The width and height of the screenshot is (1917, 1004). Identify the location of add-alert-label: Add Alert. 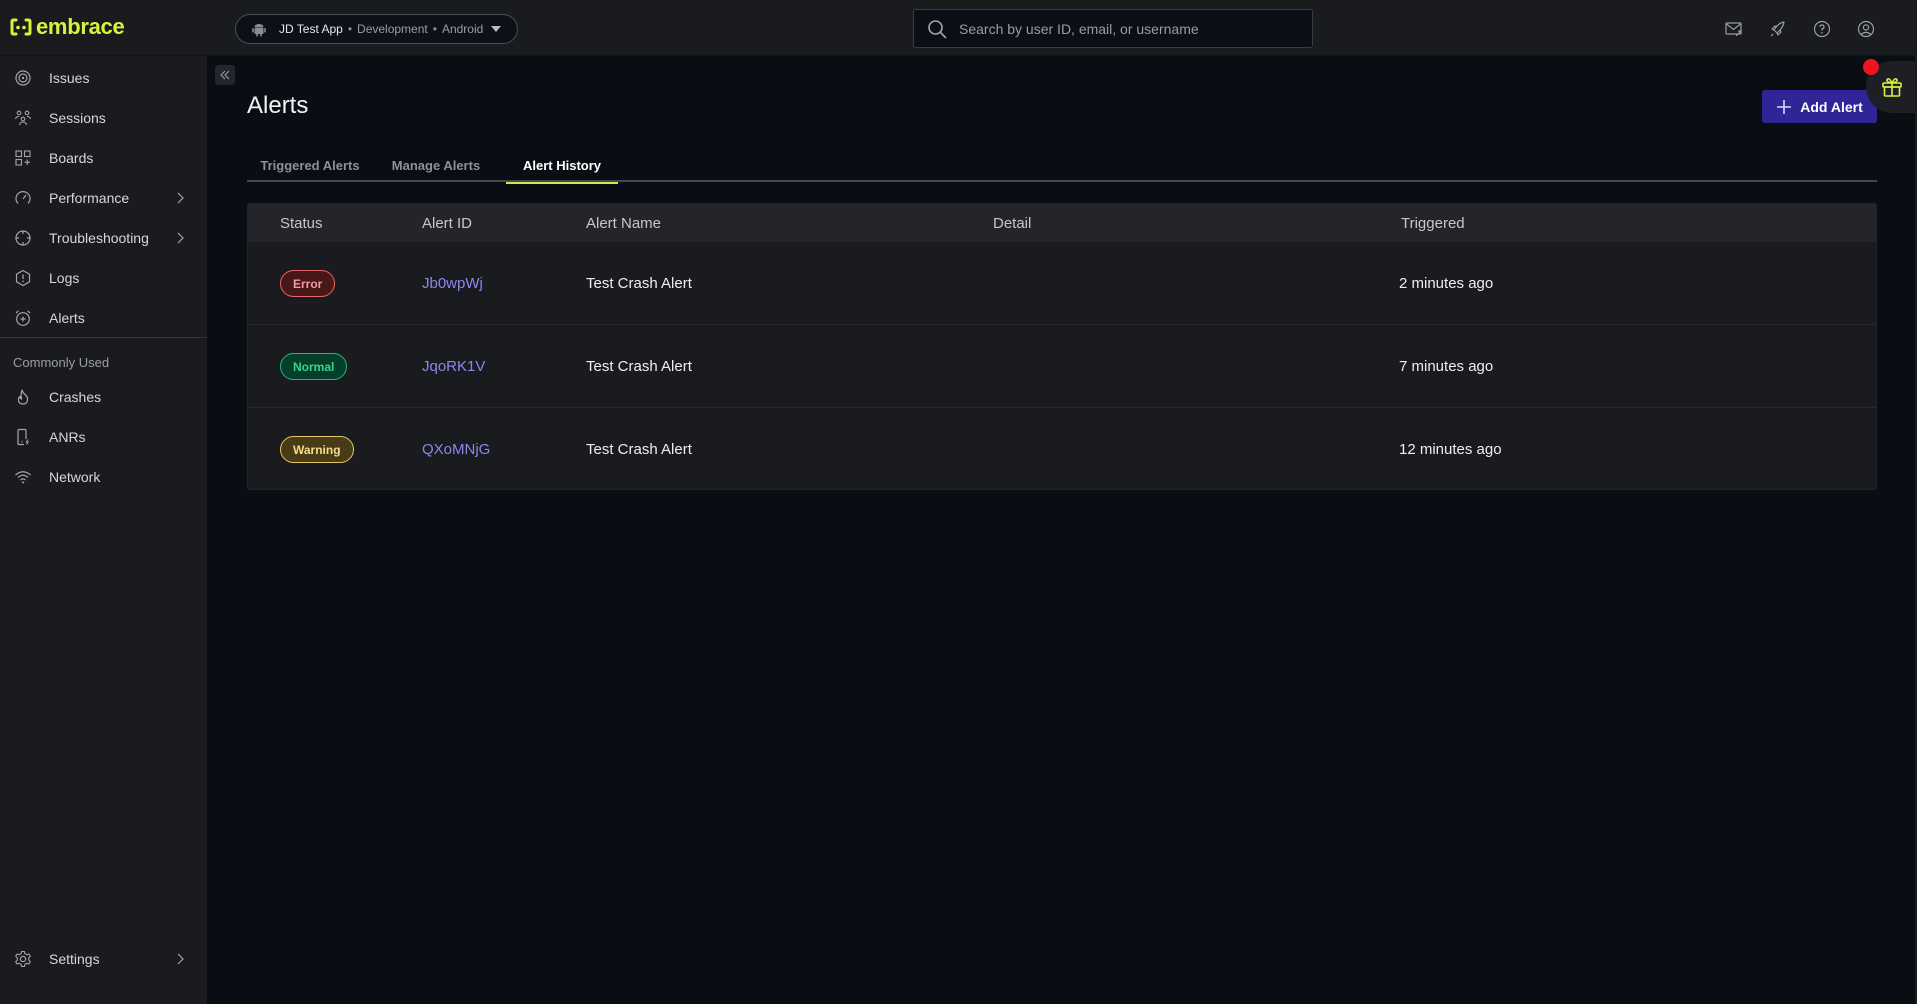
(1831, 106).